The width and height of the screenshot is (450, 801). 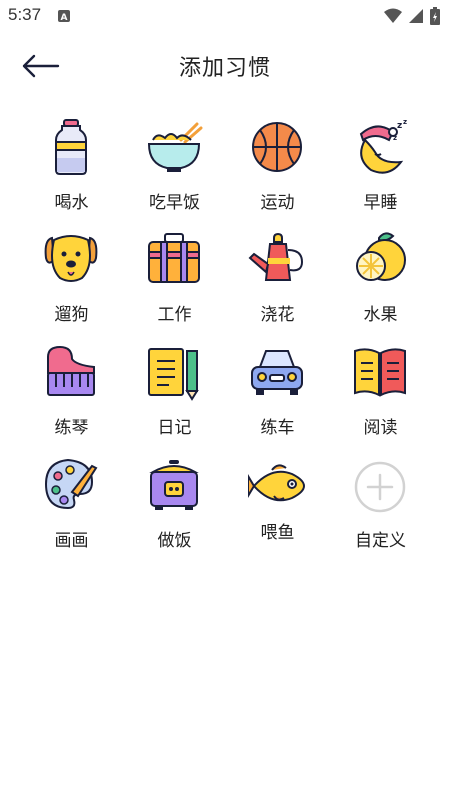 What do you see at coordinates (277, 533) in the screenshot?
I see `habit-label: 喂鱼` at bounding box center [277, 533].